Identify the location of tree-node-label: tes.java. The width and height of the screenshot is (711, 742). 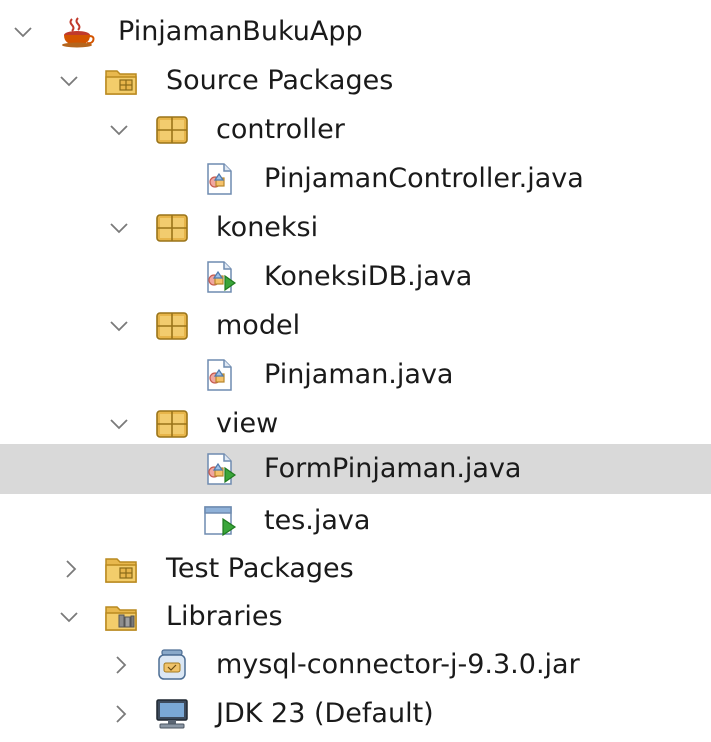
(317, 520).